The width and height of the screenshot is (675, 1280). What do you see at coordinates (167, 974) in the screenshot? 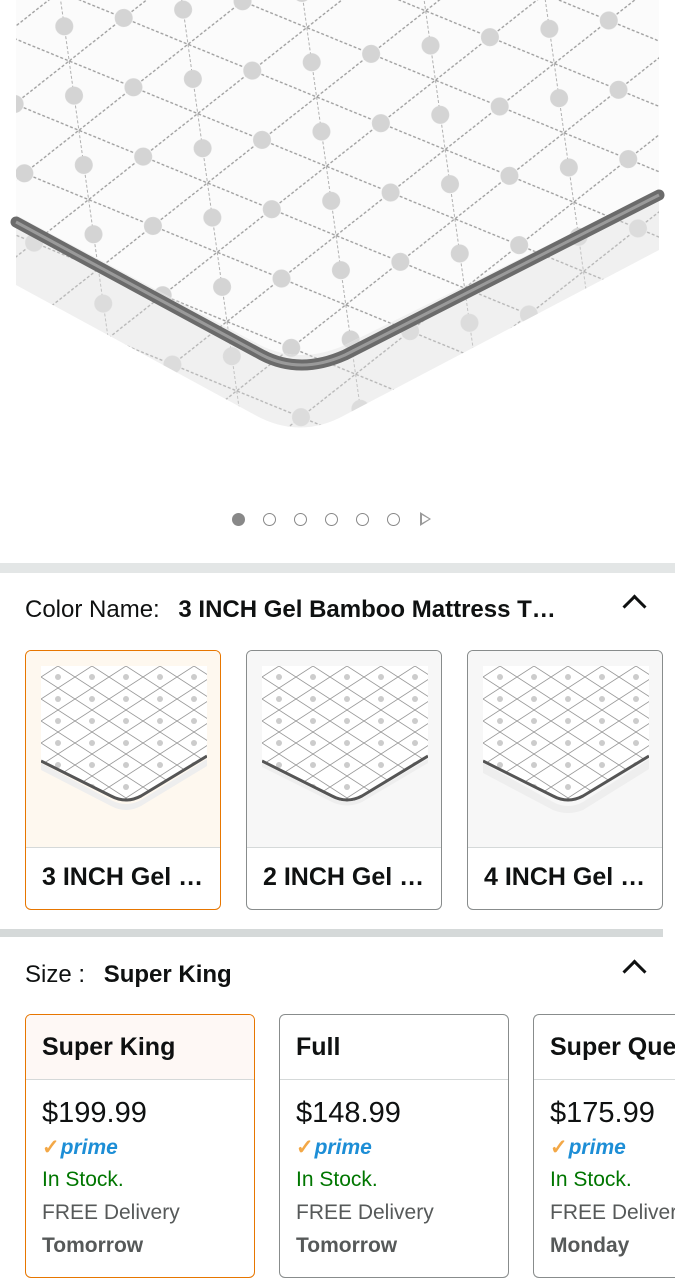
I see `size-value: Super King` at bounding box center [167, 974].